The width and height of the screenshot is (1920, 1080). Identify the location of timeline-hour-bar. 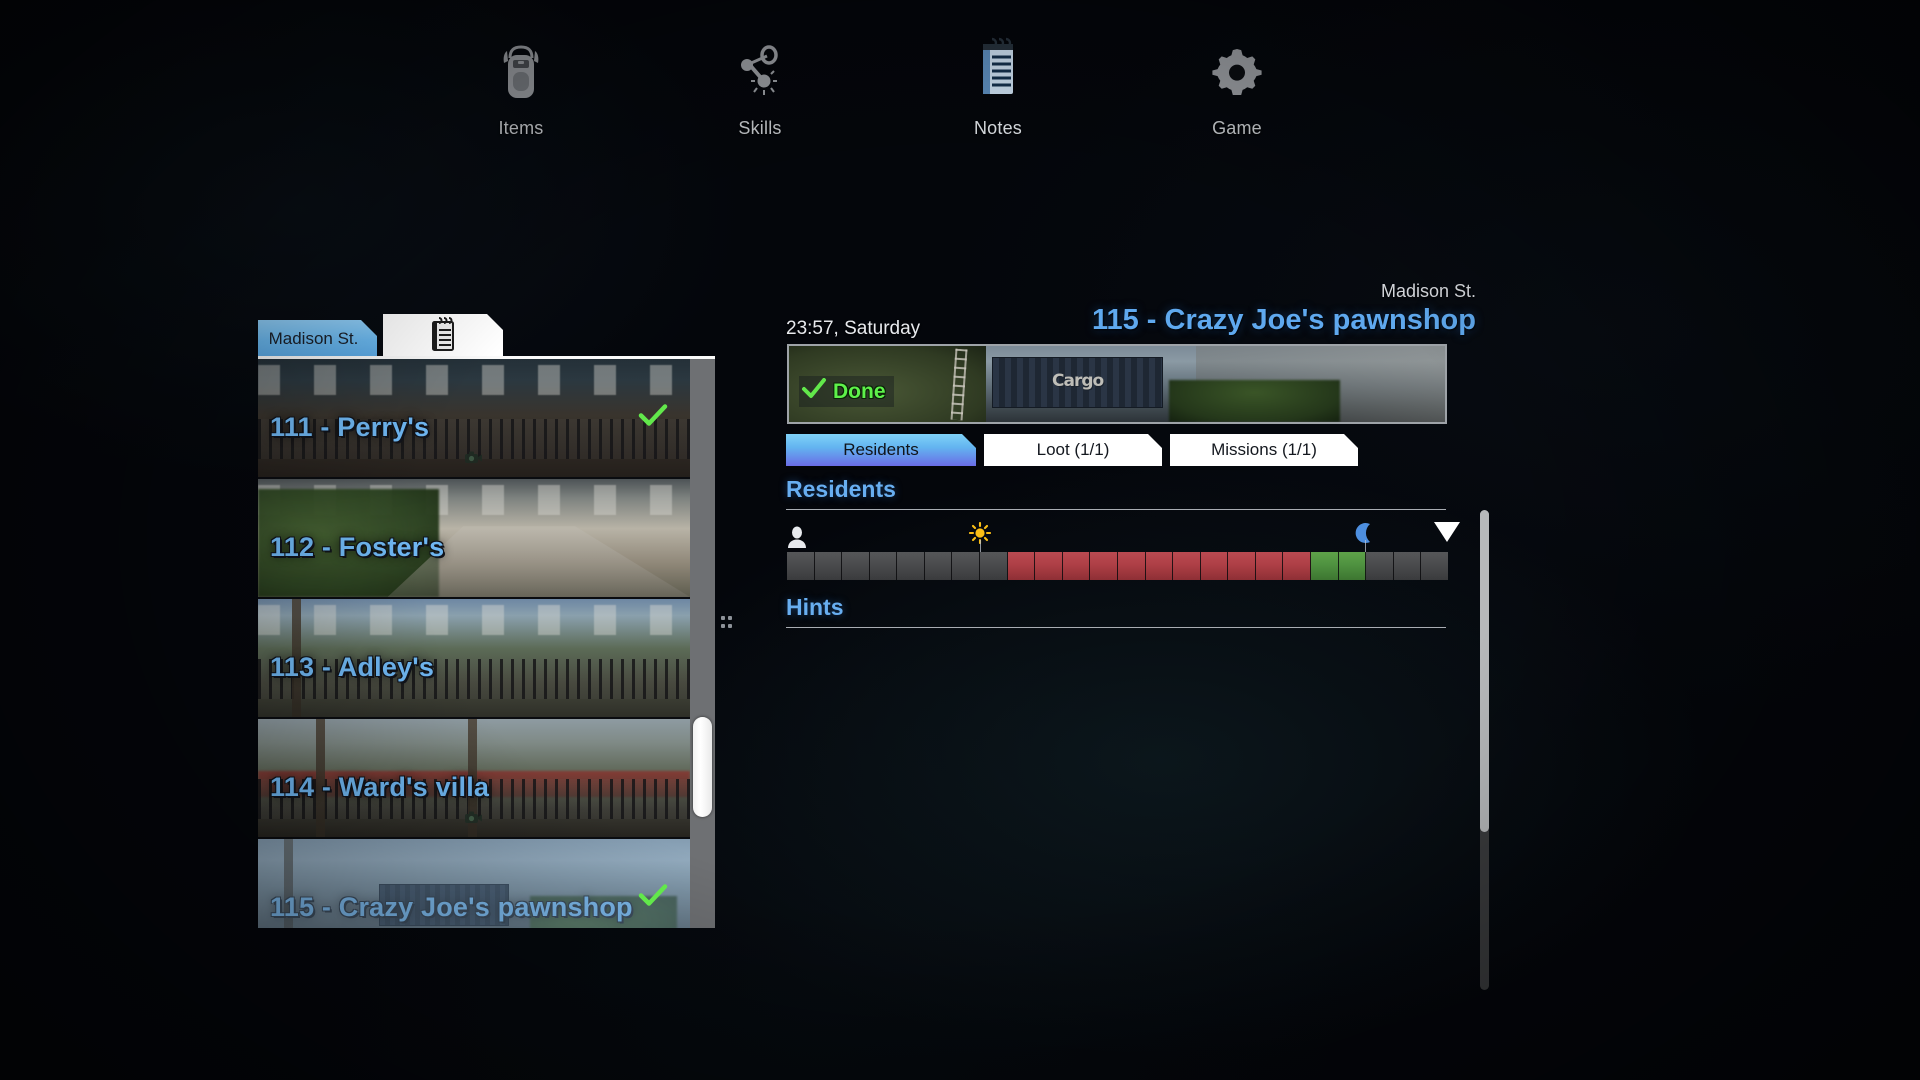
(1117, 566).